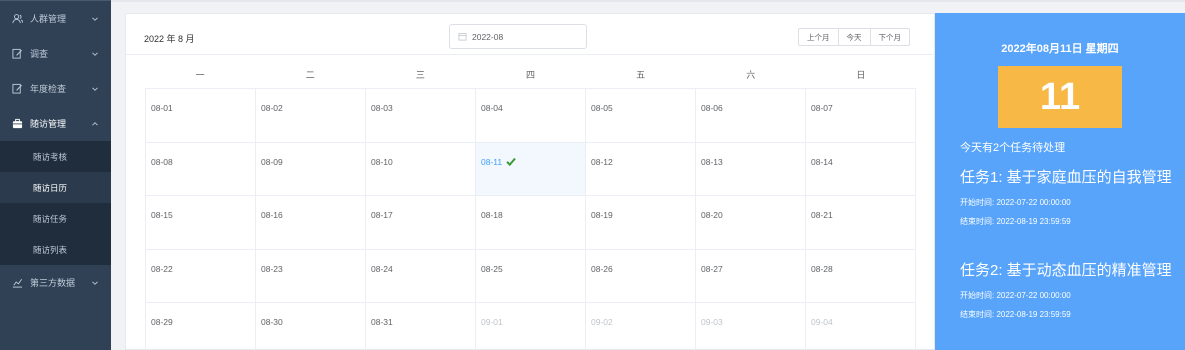 The width and height of the screenshot is (1185, 350). Describe the element at coordinates (602, 215) in the screenshot. I see `calendar-day-label: 08-19` at that location.